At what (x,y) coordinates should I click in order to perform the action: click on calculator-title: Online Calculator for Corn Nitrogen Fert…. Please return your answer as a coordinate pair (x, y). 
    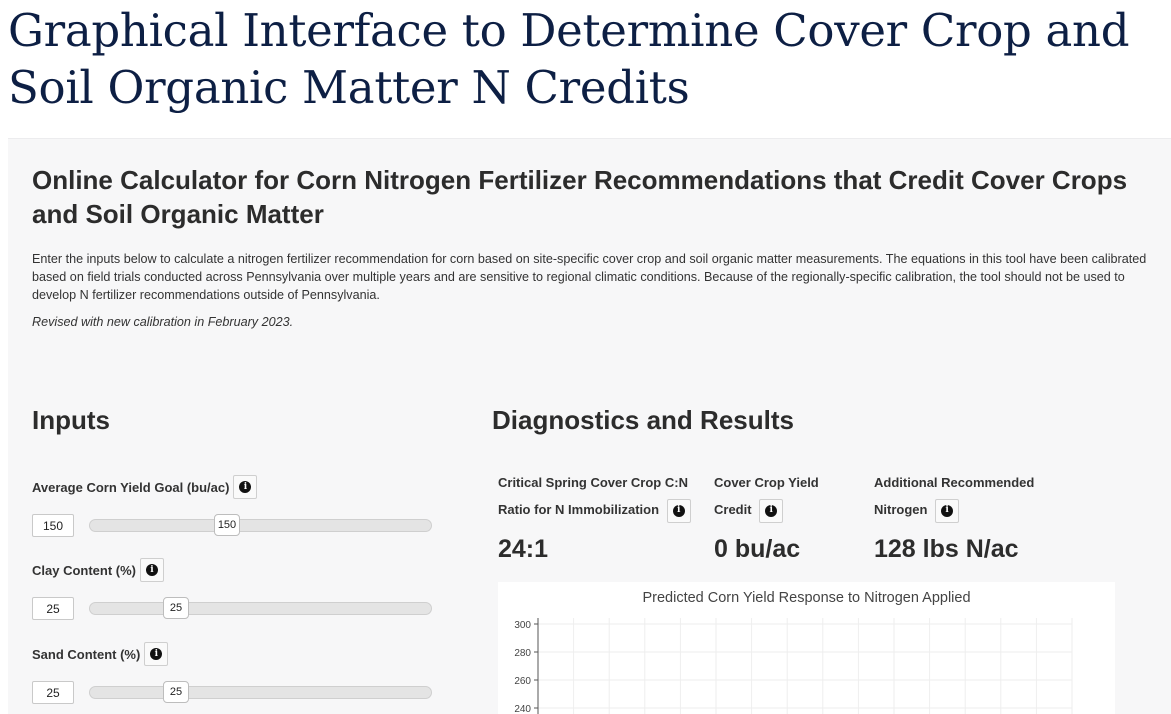
    Looking at the image, I should click on (580, 197).